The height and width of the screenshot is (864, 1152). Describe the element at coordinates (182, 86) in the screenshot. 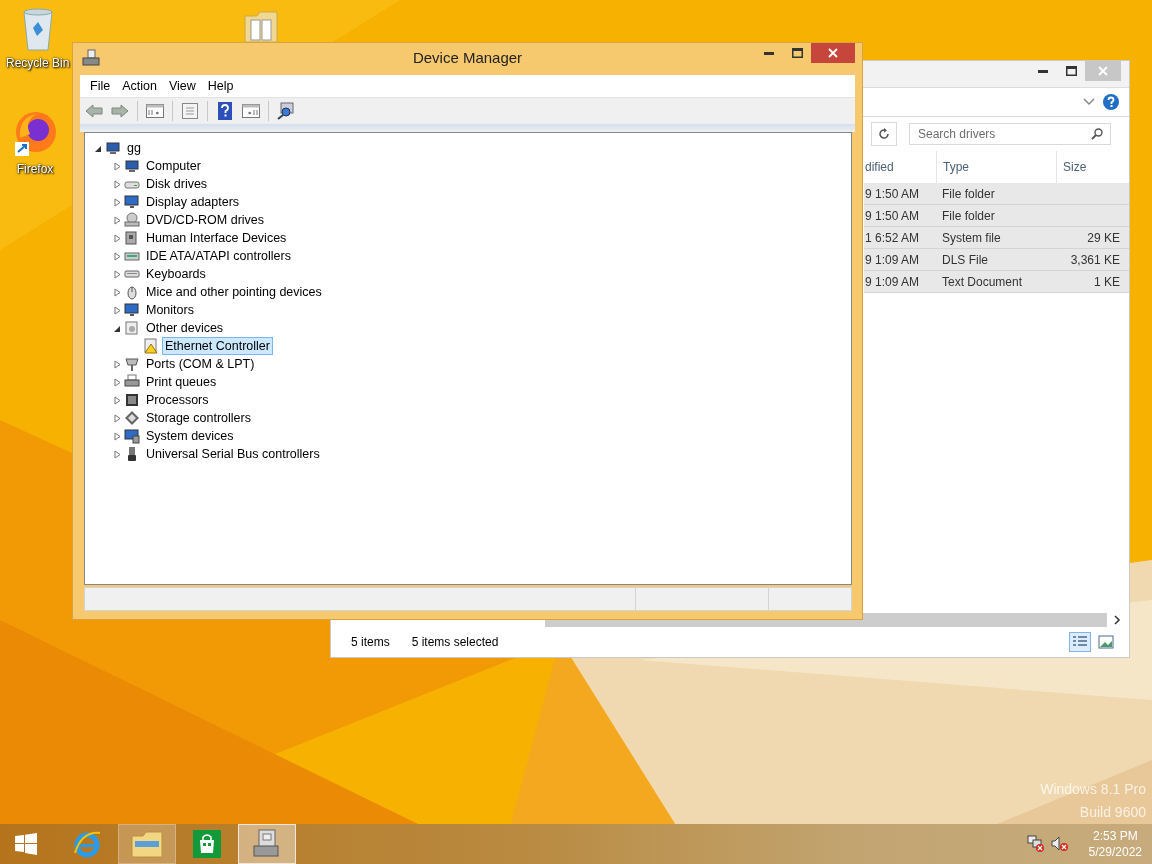

I see `menu-item: View` at that location.